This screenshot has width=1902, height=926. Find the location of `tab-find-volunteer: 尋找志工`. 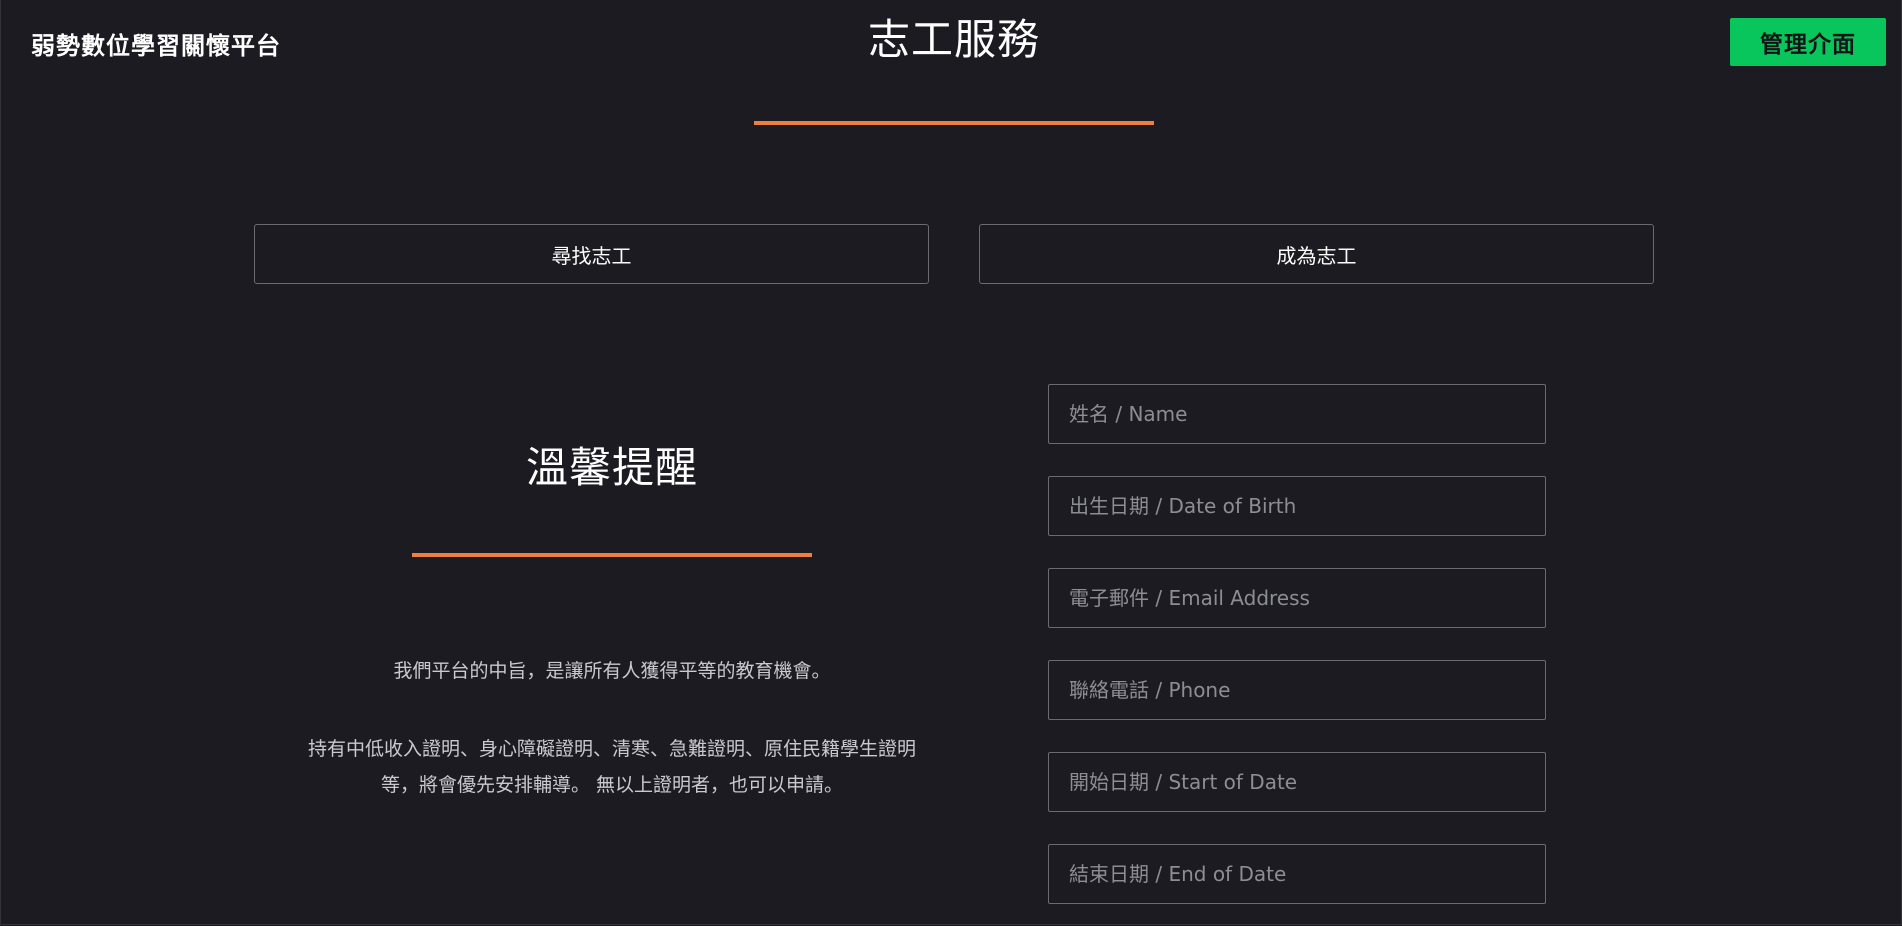

tab-find-volunteer: 尋找志工 is located at coordinates (591, 254).